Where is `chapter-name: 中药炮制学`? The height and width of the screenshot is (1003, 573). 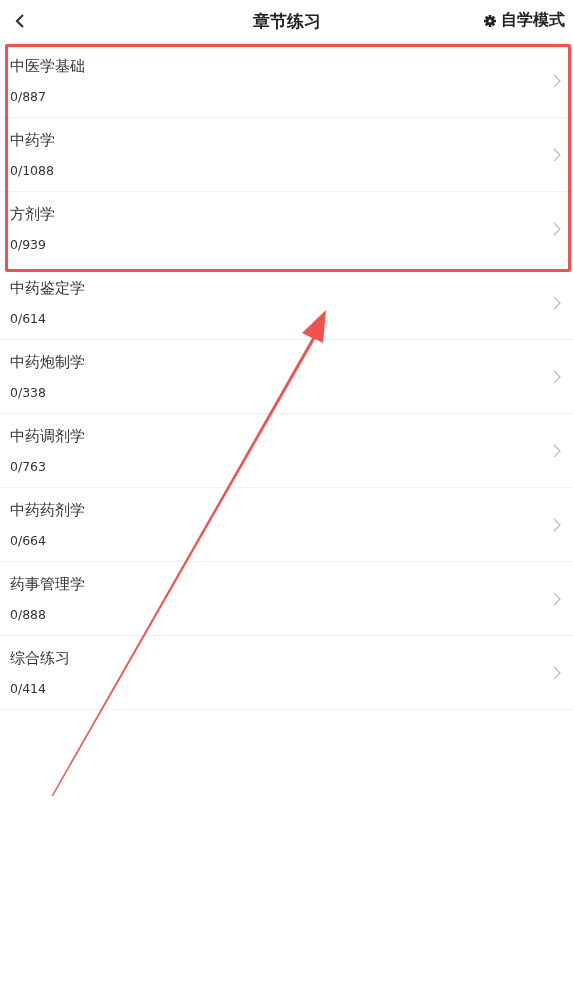
chapter-name: 中药炮制学 is located at coordinates (48, 362).